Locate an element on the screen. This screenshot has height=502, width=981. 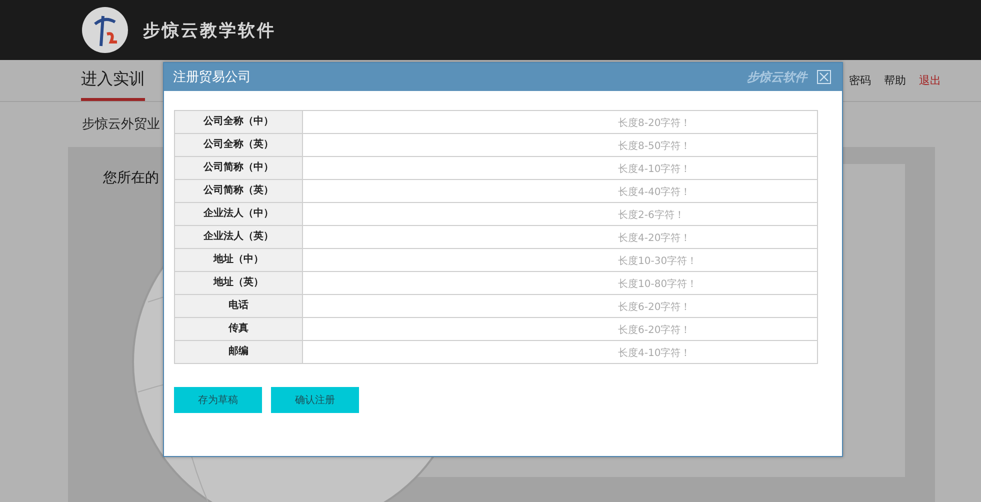
hint-text: 长度10-30字符！ is located at coordinates (658, 261).